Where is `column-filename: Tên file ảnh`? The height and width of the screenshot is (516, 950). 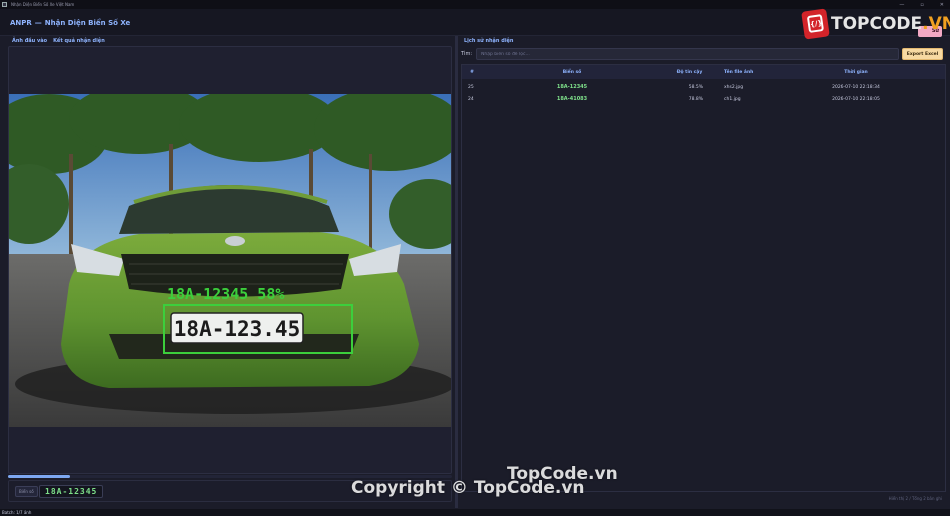 column-filename: Tên file ảnh is located at coordinates (742, 72).